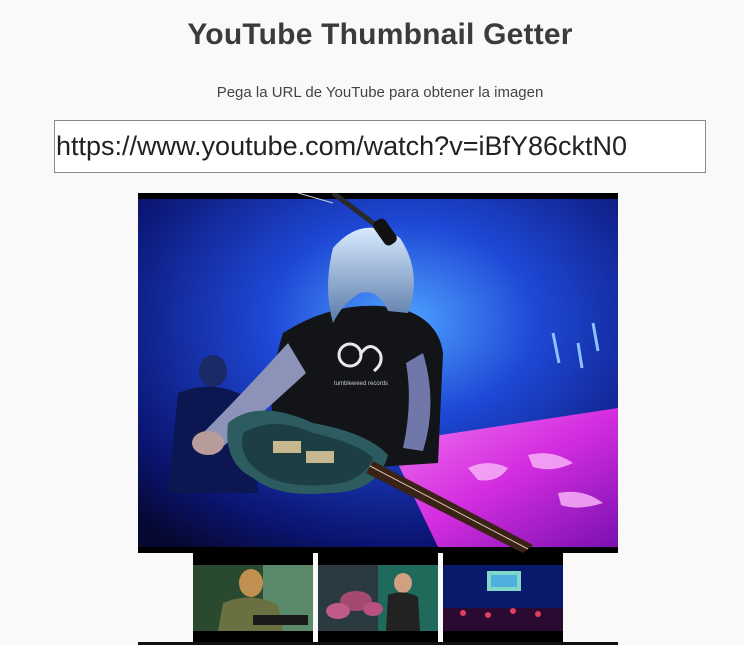 Image resolution: width=744 pixels, height=645 pixels. I want to click on url-input, so click(380, 146).